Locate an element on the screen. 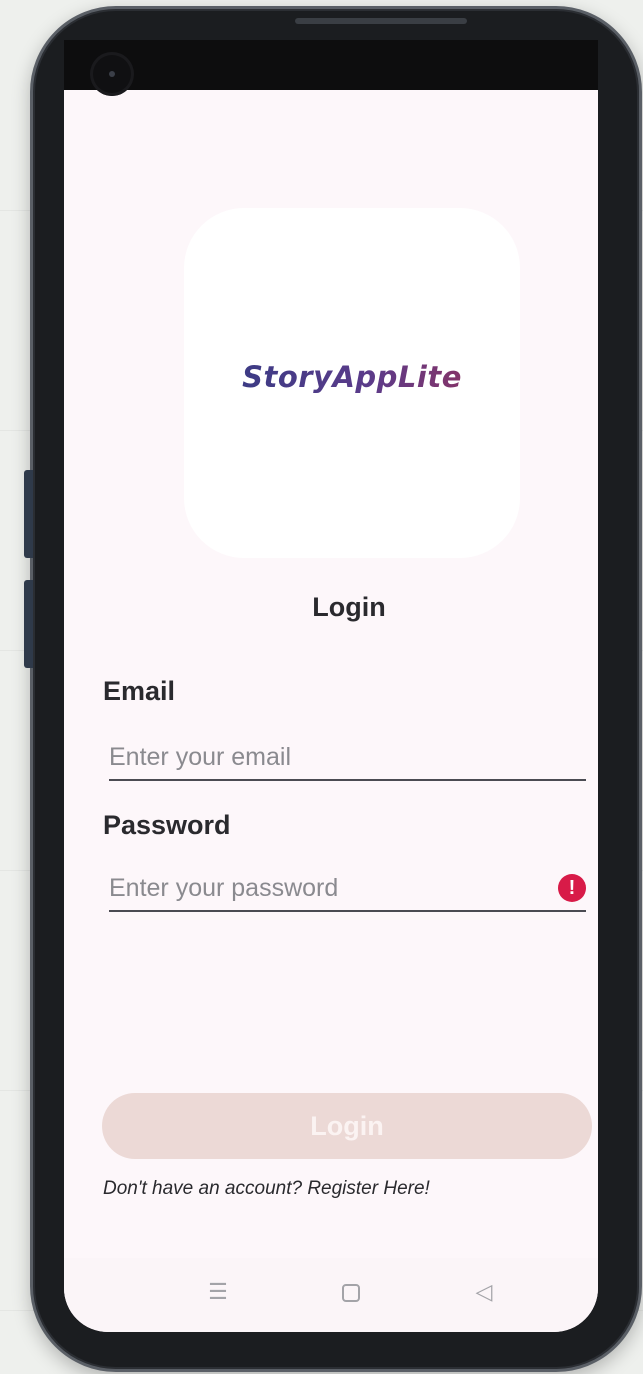 This screenshot has height=1374, width=643. password-label: Password is located at coordinates (167, 825).